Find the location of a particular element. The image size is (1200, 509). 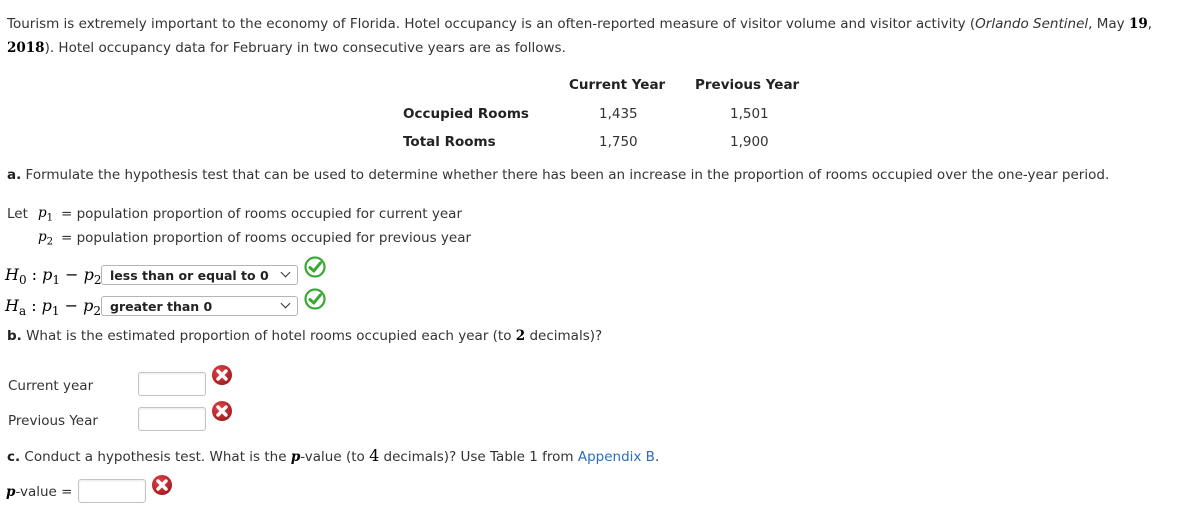

ha-expression: Ha : p1 − p2 is located at coordinates (53, 307).